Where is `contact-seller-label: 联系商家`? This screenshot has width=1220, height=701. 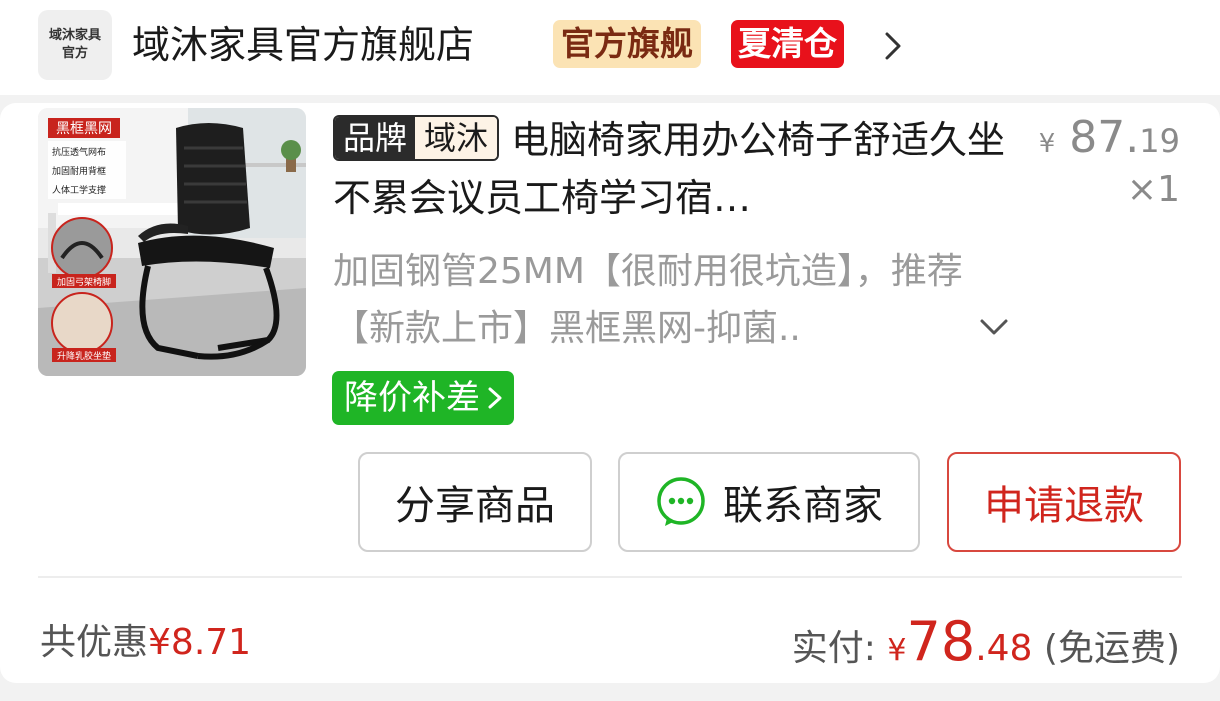
contact-seller-label: 联系商家 is located at coordinates (803, 506).